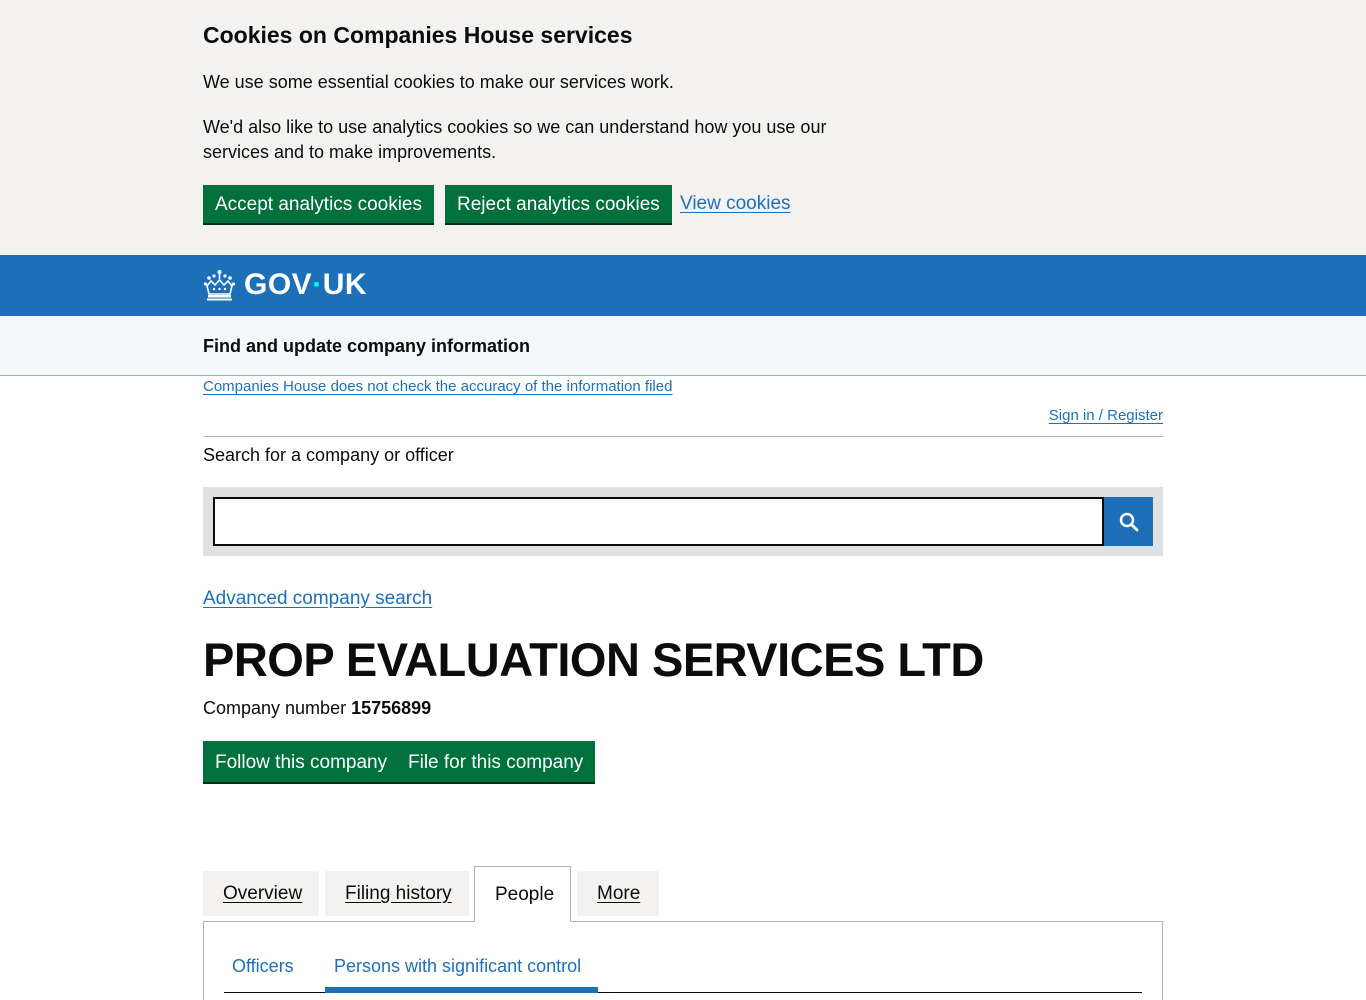  I want to click on tab-overview: Overview, so click(261, 893).